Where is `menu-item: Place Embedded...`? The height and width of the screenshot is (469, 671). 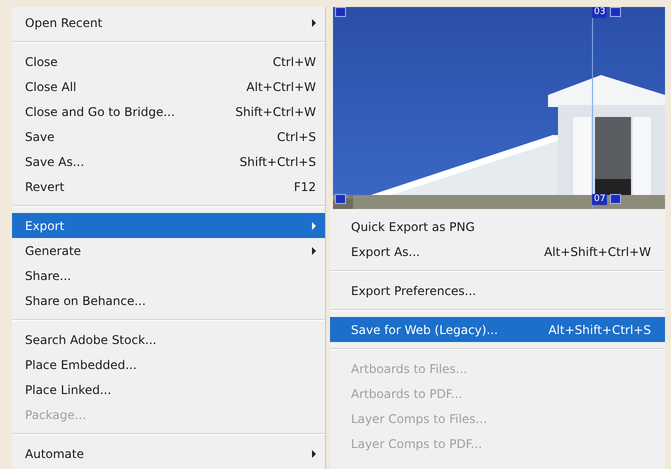
menu-item: Place Embedded... is located at coordinates (168, 364).